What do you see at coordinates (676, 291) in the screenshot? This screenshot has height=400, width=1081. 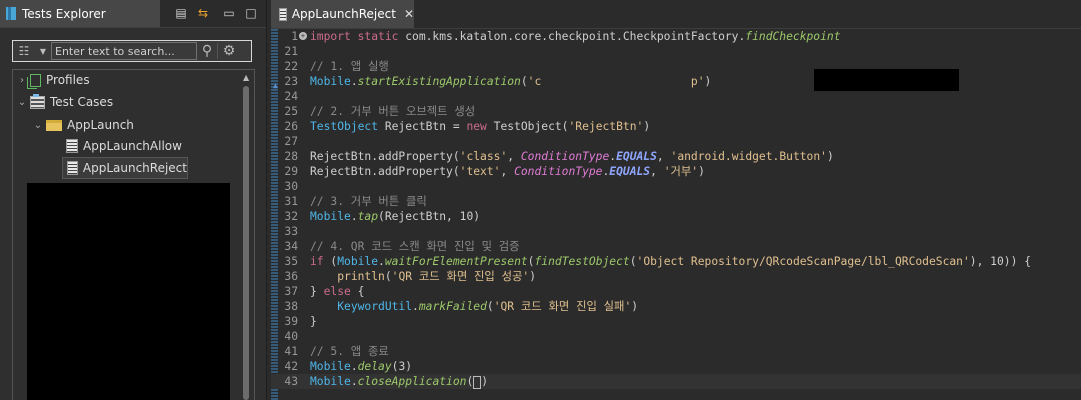 I see `code-line: 37 } else {` at bounding box center [676, 291].